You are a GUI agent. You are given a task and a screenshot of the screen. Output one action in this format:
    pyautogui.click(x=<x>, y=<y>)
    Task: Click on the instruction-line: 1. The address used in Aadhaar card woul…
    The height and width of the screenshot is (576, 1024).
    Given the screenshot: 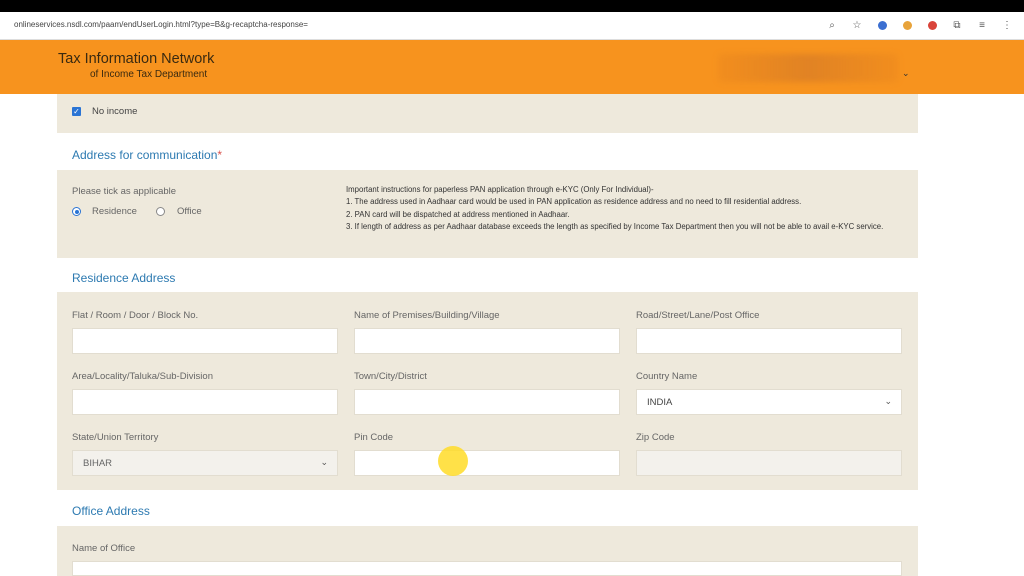 What is the action you would take?
    pyautogui.click(x=574, y=202)
    